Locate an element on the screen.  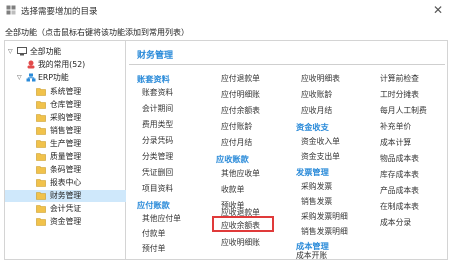
function-item: 产品成本表 is located at coordinates (399, 190).